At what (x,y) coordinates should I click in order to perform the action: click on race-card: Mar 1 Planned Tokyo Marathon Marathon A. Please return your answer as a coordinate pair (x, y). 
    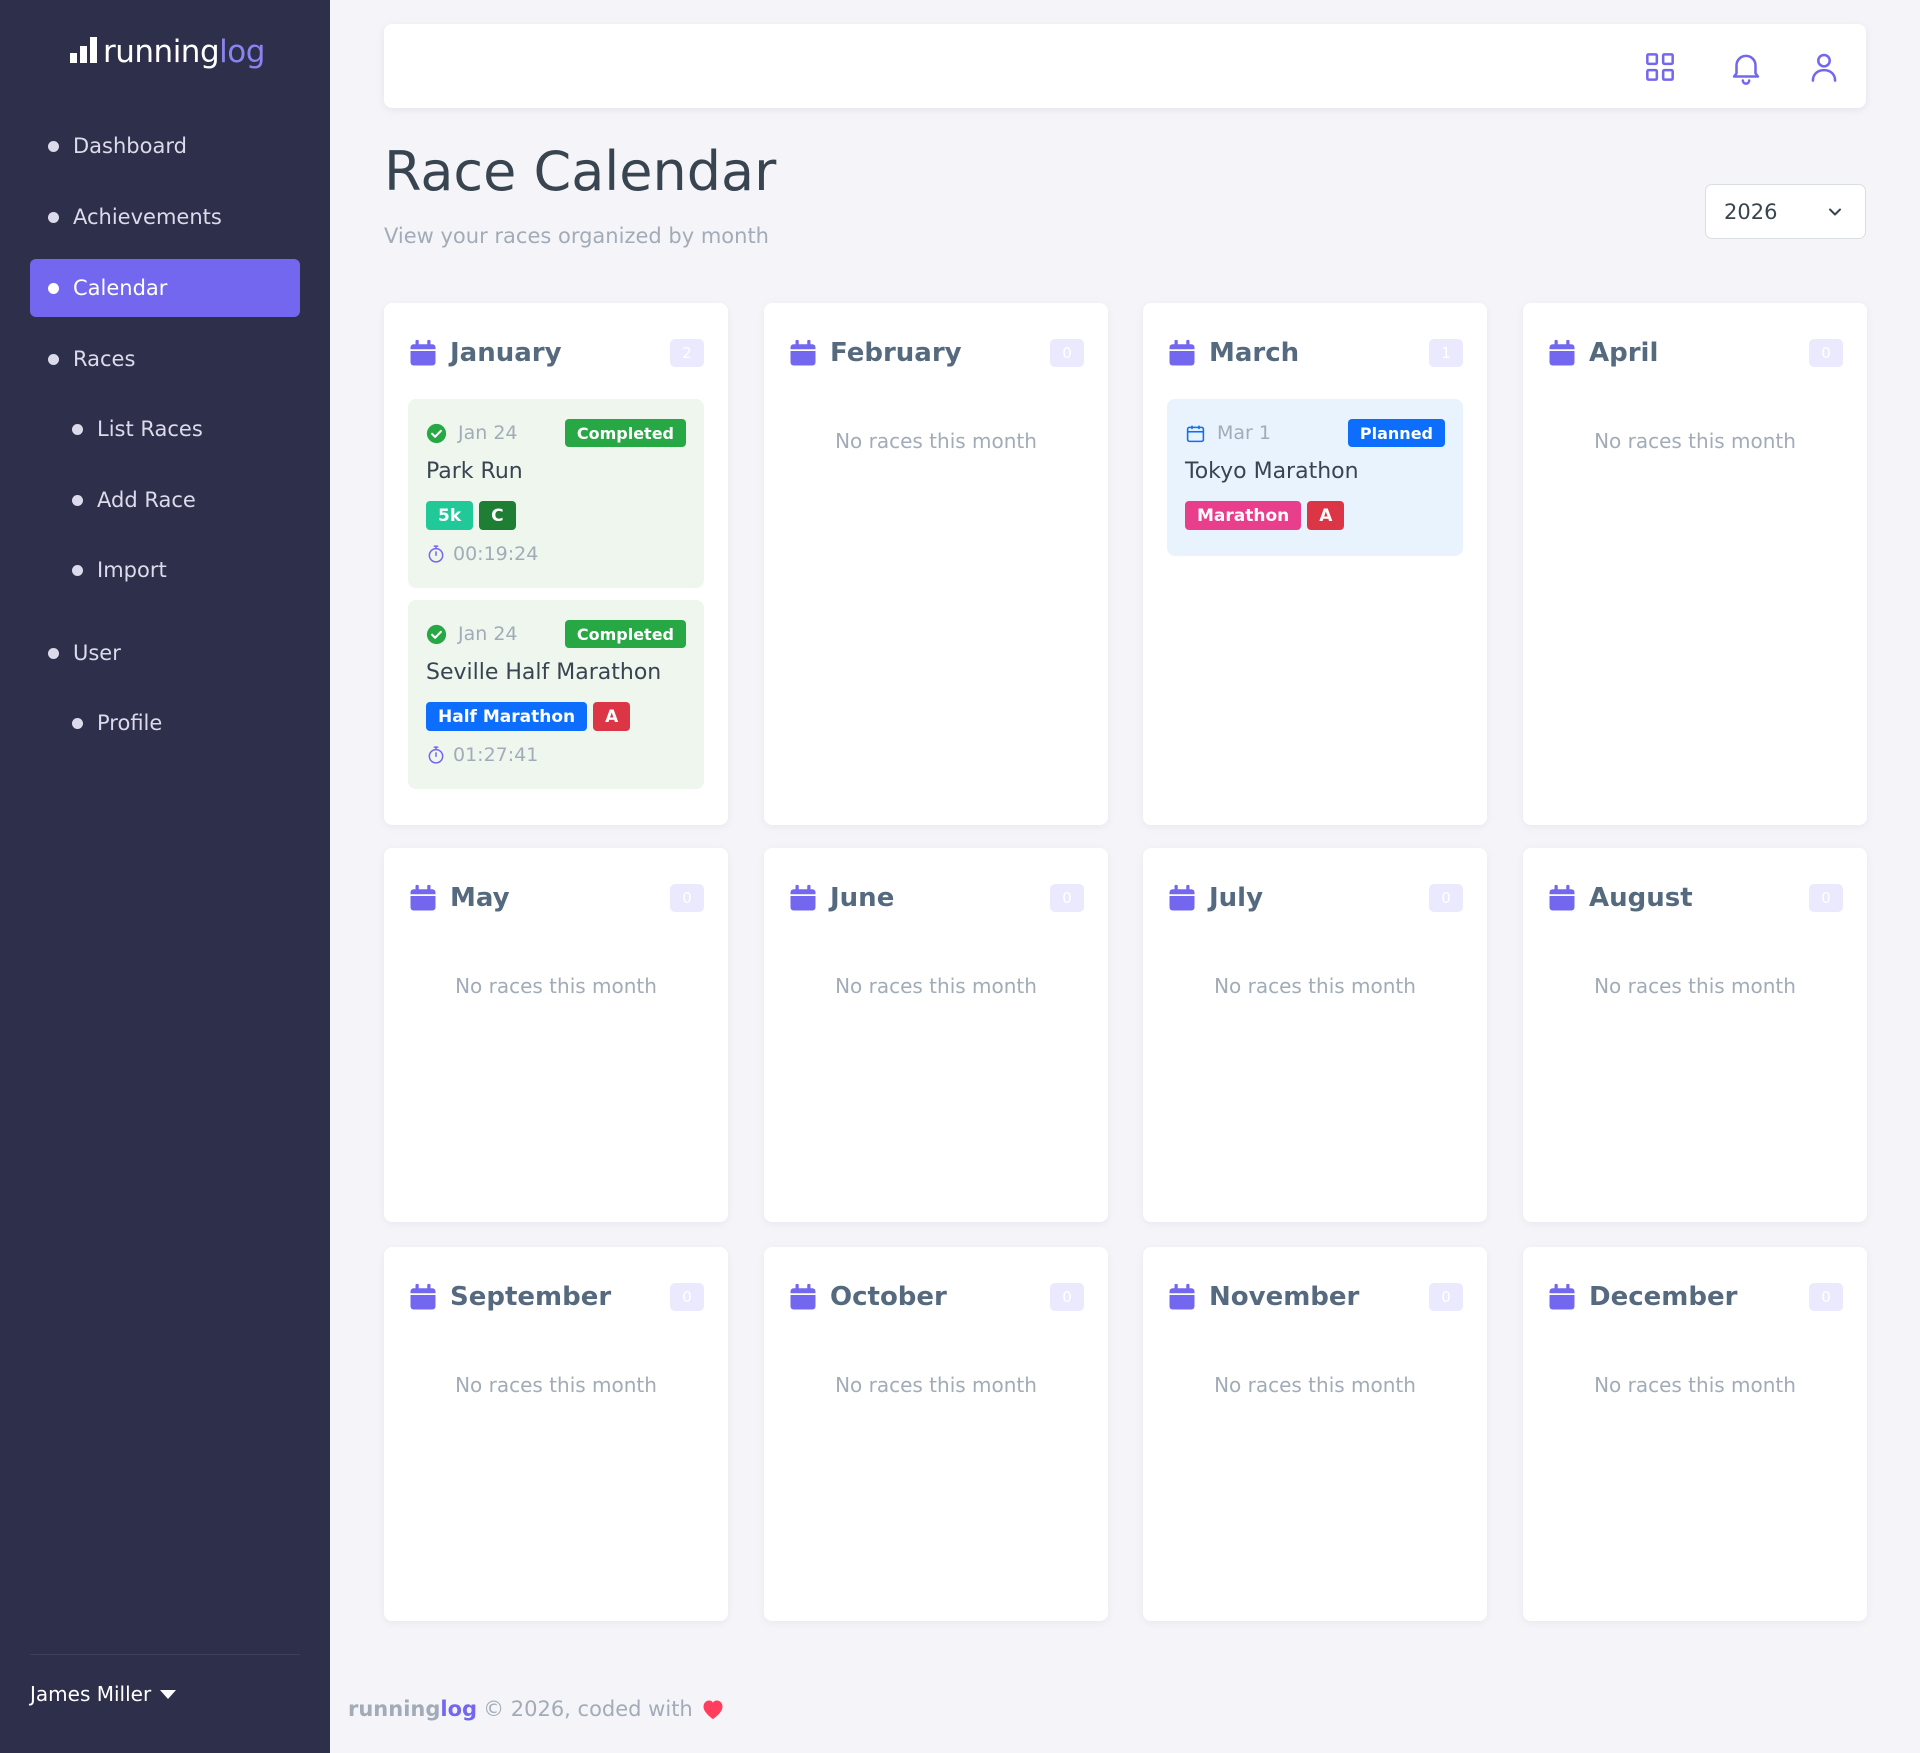
    Looking at the image, I should click on (1315, 477).